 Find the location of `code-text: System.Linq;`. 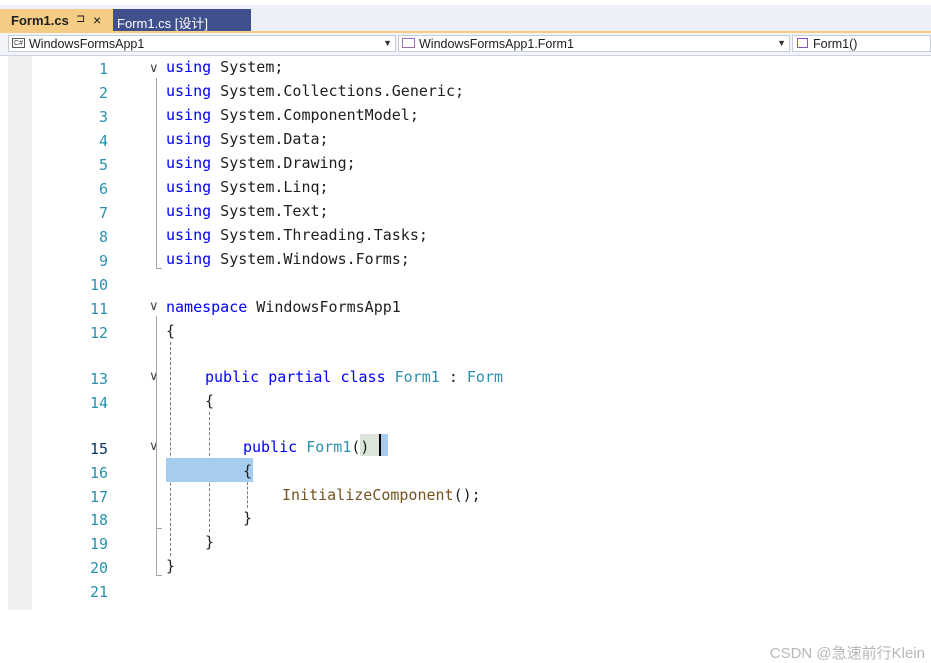

code-text: System.Linq; is located at coordinates (270, 187).